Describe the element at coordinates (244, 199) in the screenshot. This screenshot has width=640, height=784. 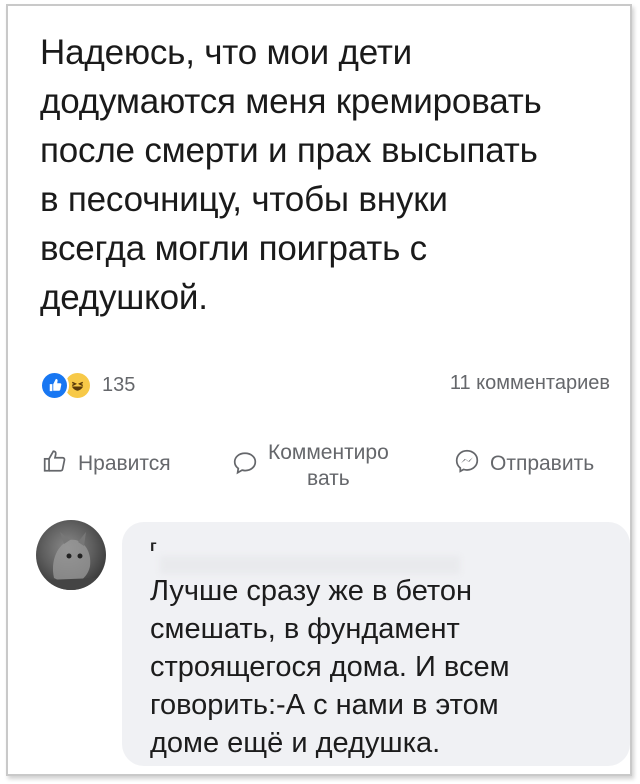
I see `post-line: в песочницу, чтобы внуки` at that location.